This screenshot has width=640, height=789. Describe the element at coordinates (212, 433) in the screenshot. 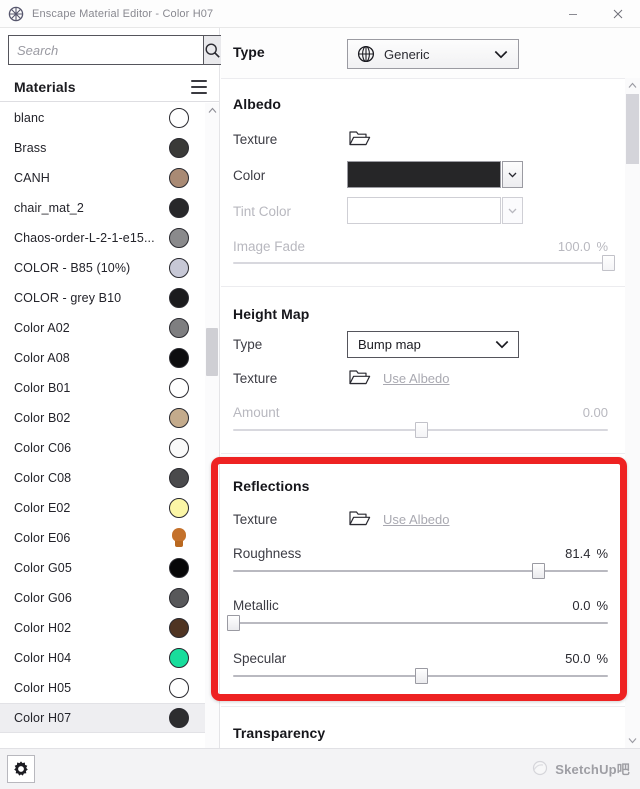

I see `materials-scrollbar` at that location.